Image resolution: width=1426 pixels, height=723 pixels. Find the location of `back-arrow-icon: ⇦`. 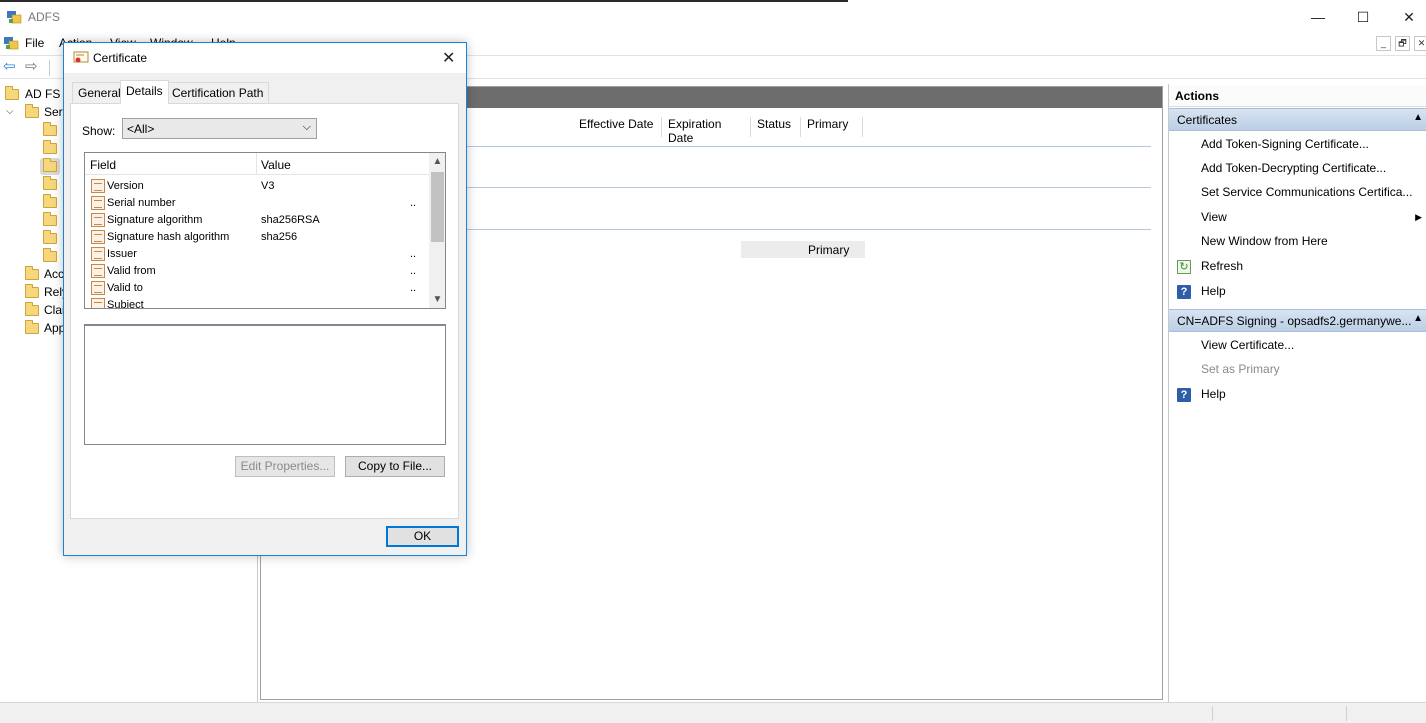

back-arrow-icon: ⇦ is located at coordinates (12, 67).